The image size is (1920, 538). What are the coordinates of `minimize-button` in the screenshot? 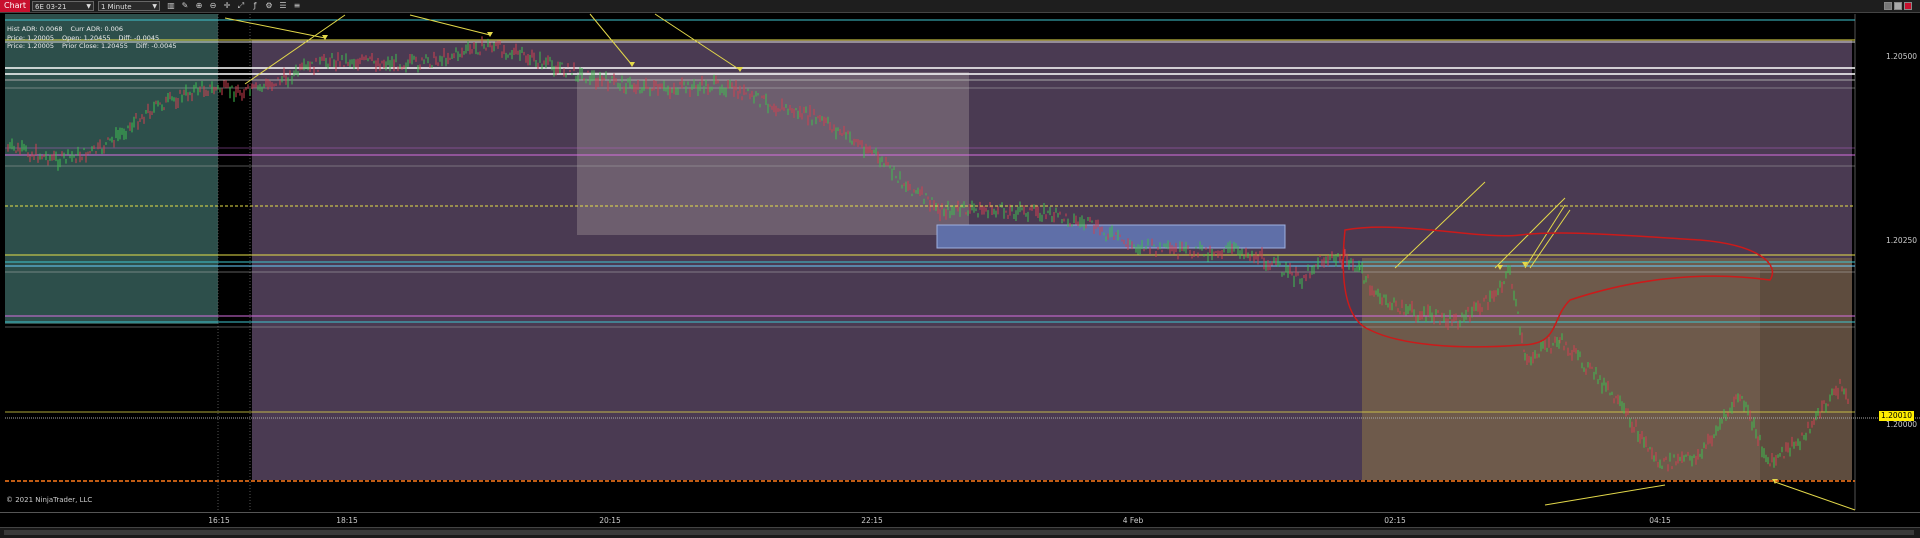 It's located at (1888, 6).